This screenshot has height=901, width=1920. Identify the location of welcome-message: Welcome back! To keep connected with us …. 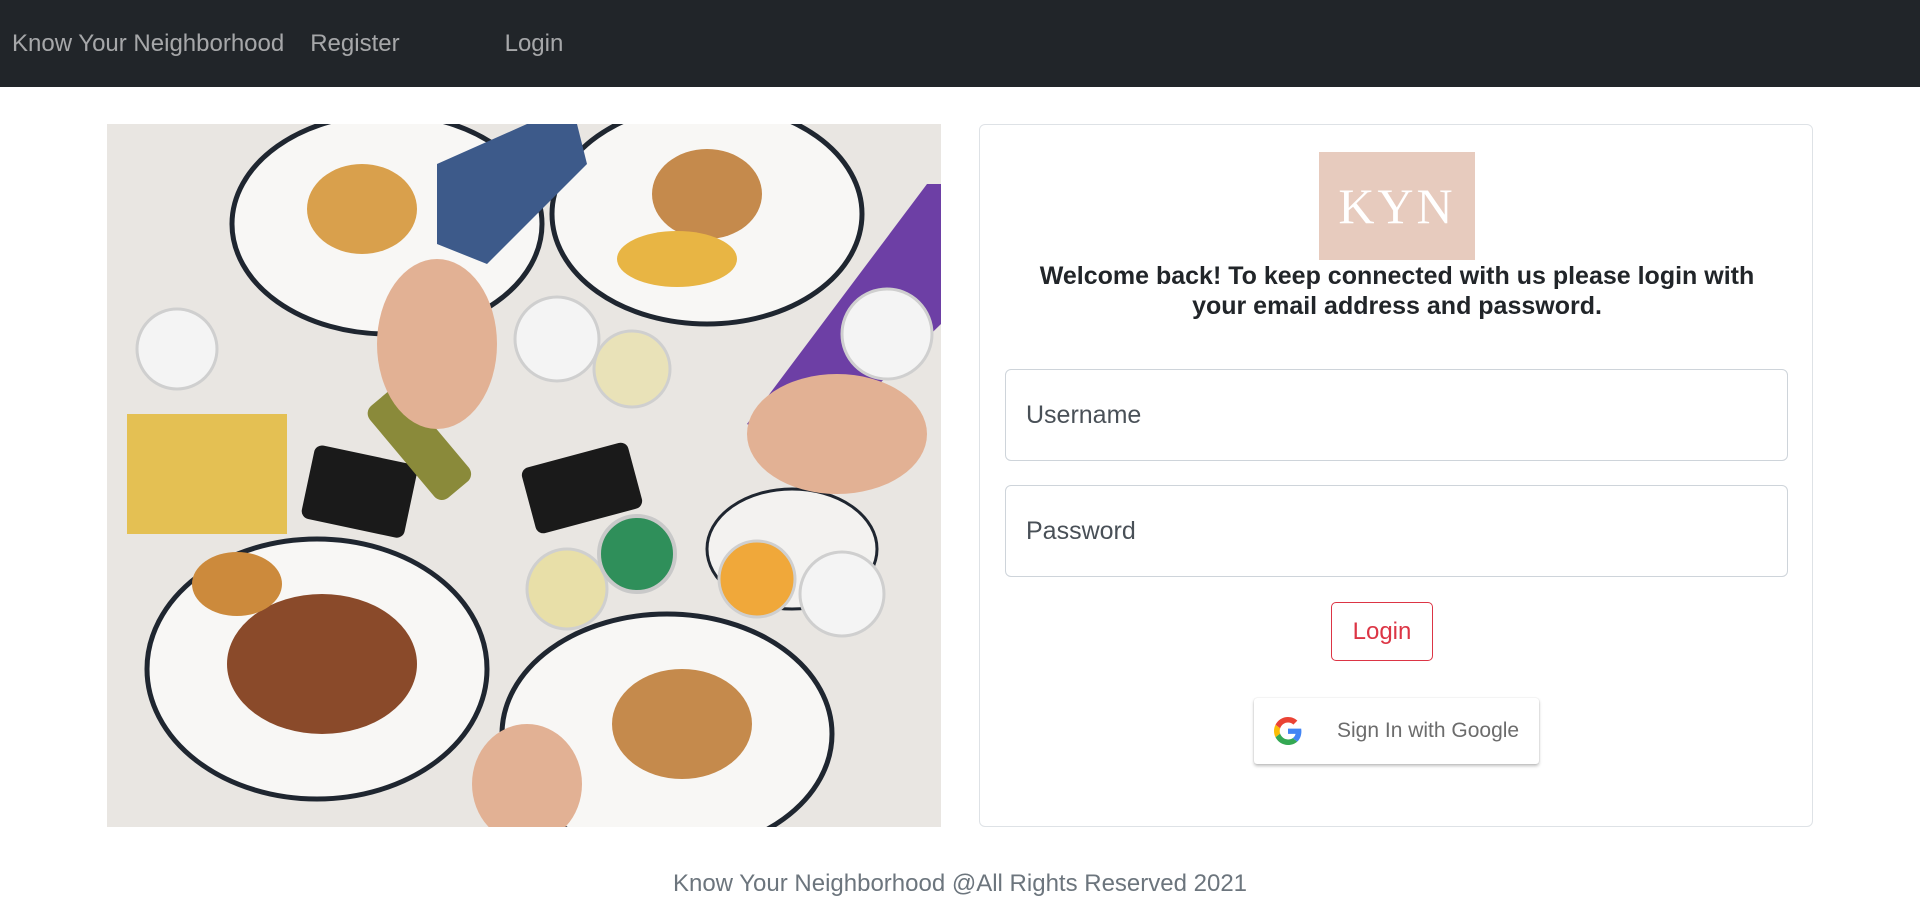
(1397, 291).